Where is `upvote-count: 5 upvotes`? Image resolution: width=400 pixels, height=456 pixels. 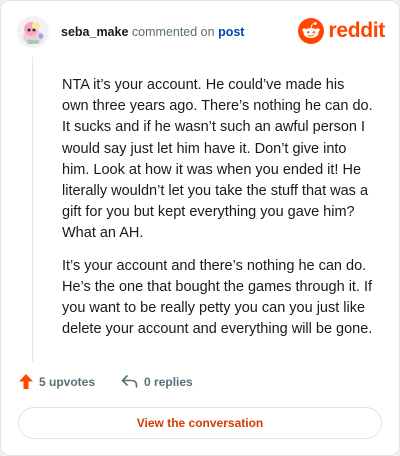
upvote-count: 5 upvotes is located at coordinates (57, 381).